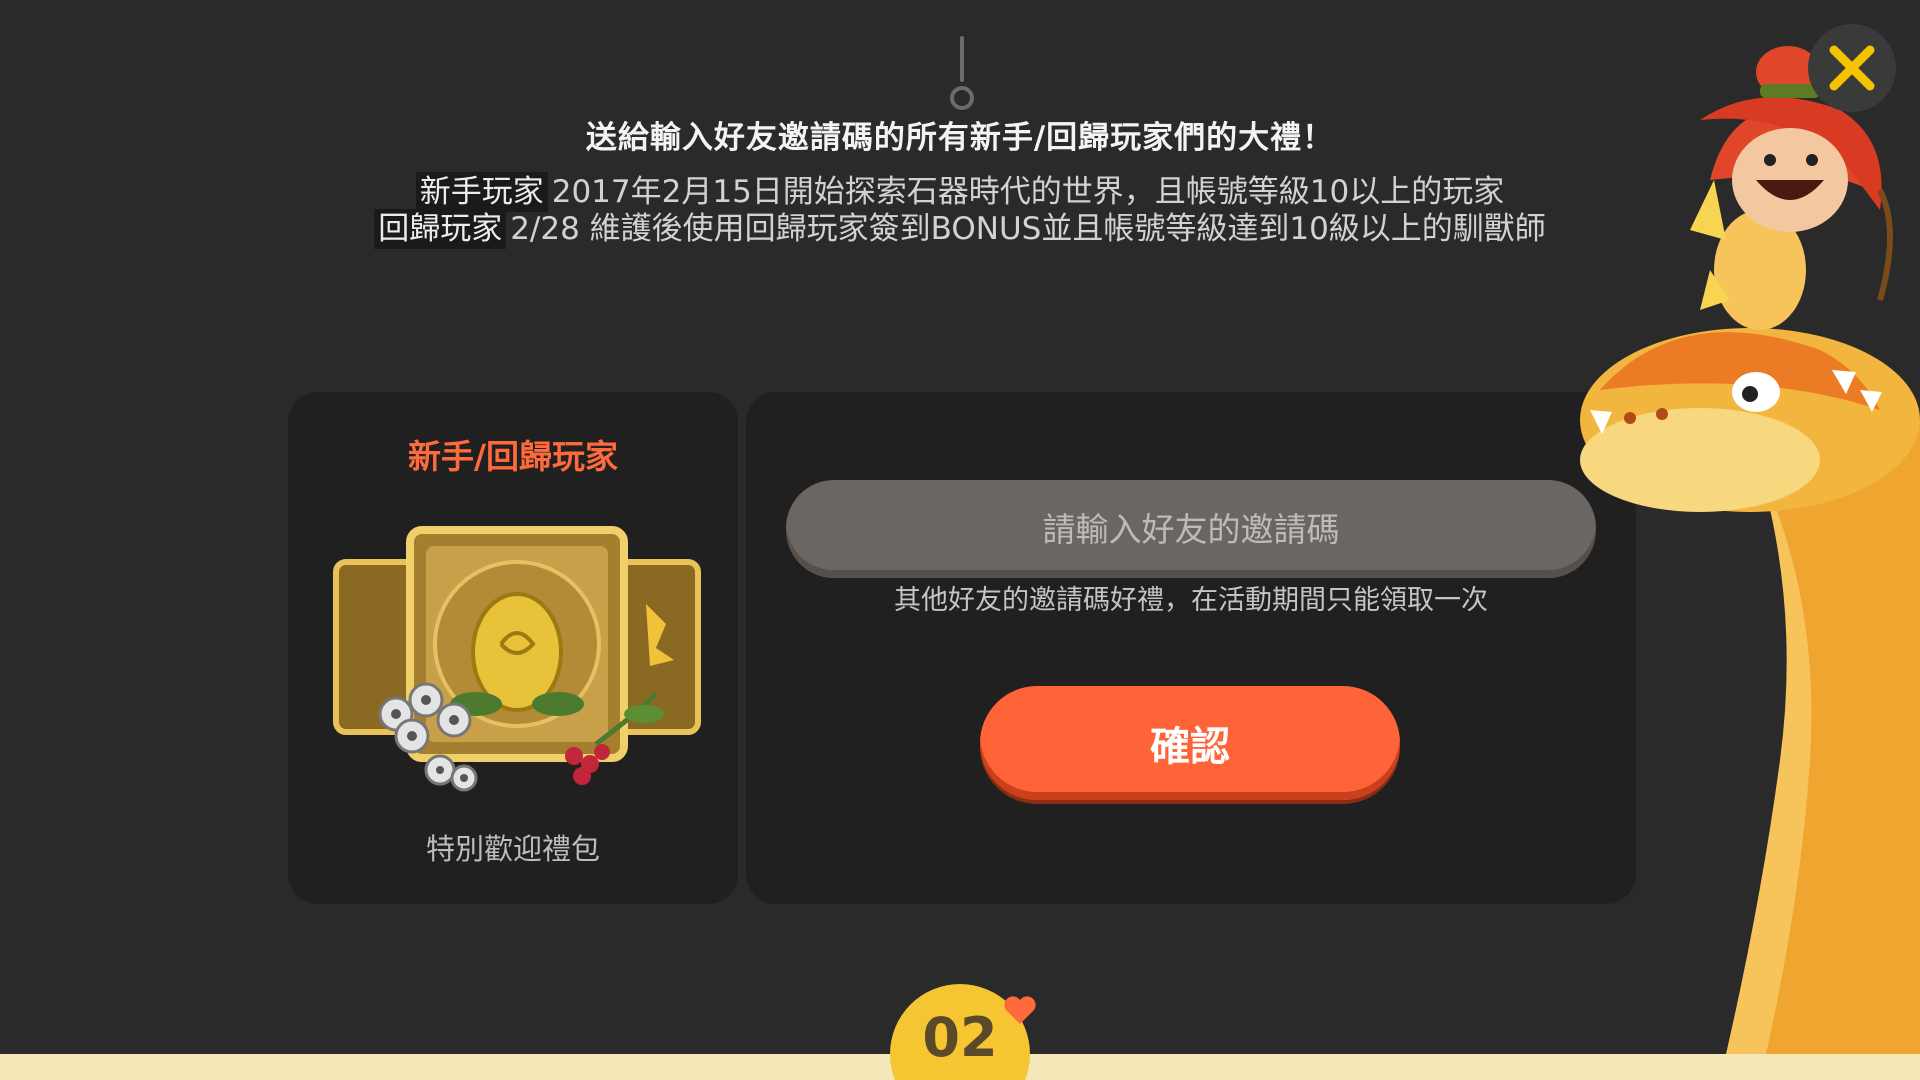 The width and height of the screenshot is (1920, 1080). What do you see at coordinates (1191, 600) in the screenshot?
I see `invite-note: 其他好友的邀請碼好禮，在活動期間只能領取一次` at bounding box center [1191, 600].